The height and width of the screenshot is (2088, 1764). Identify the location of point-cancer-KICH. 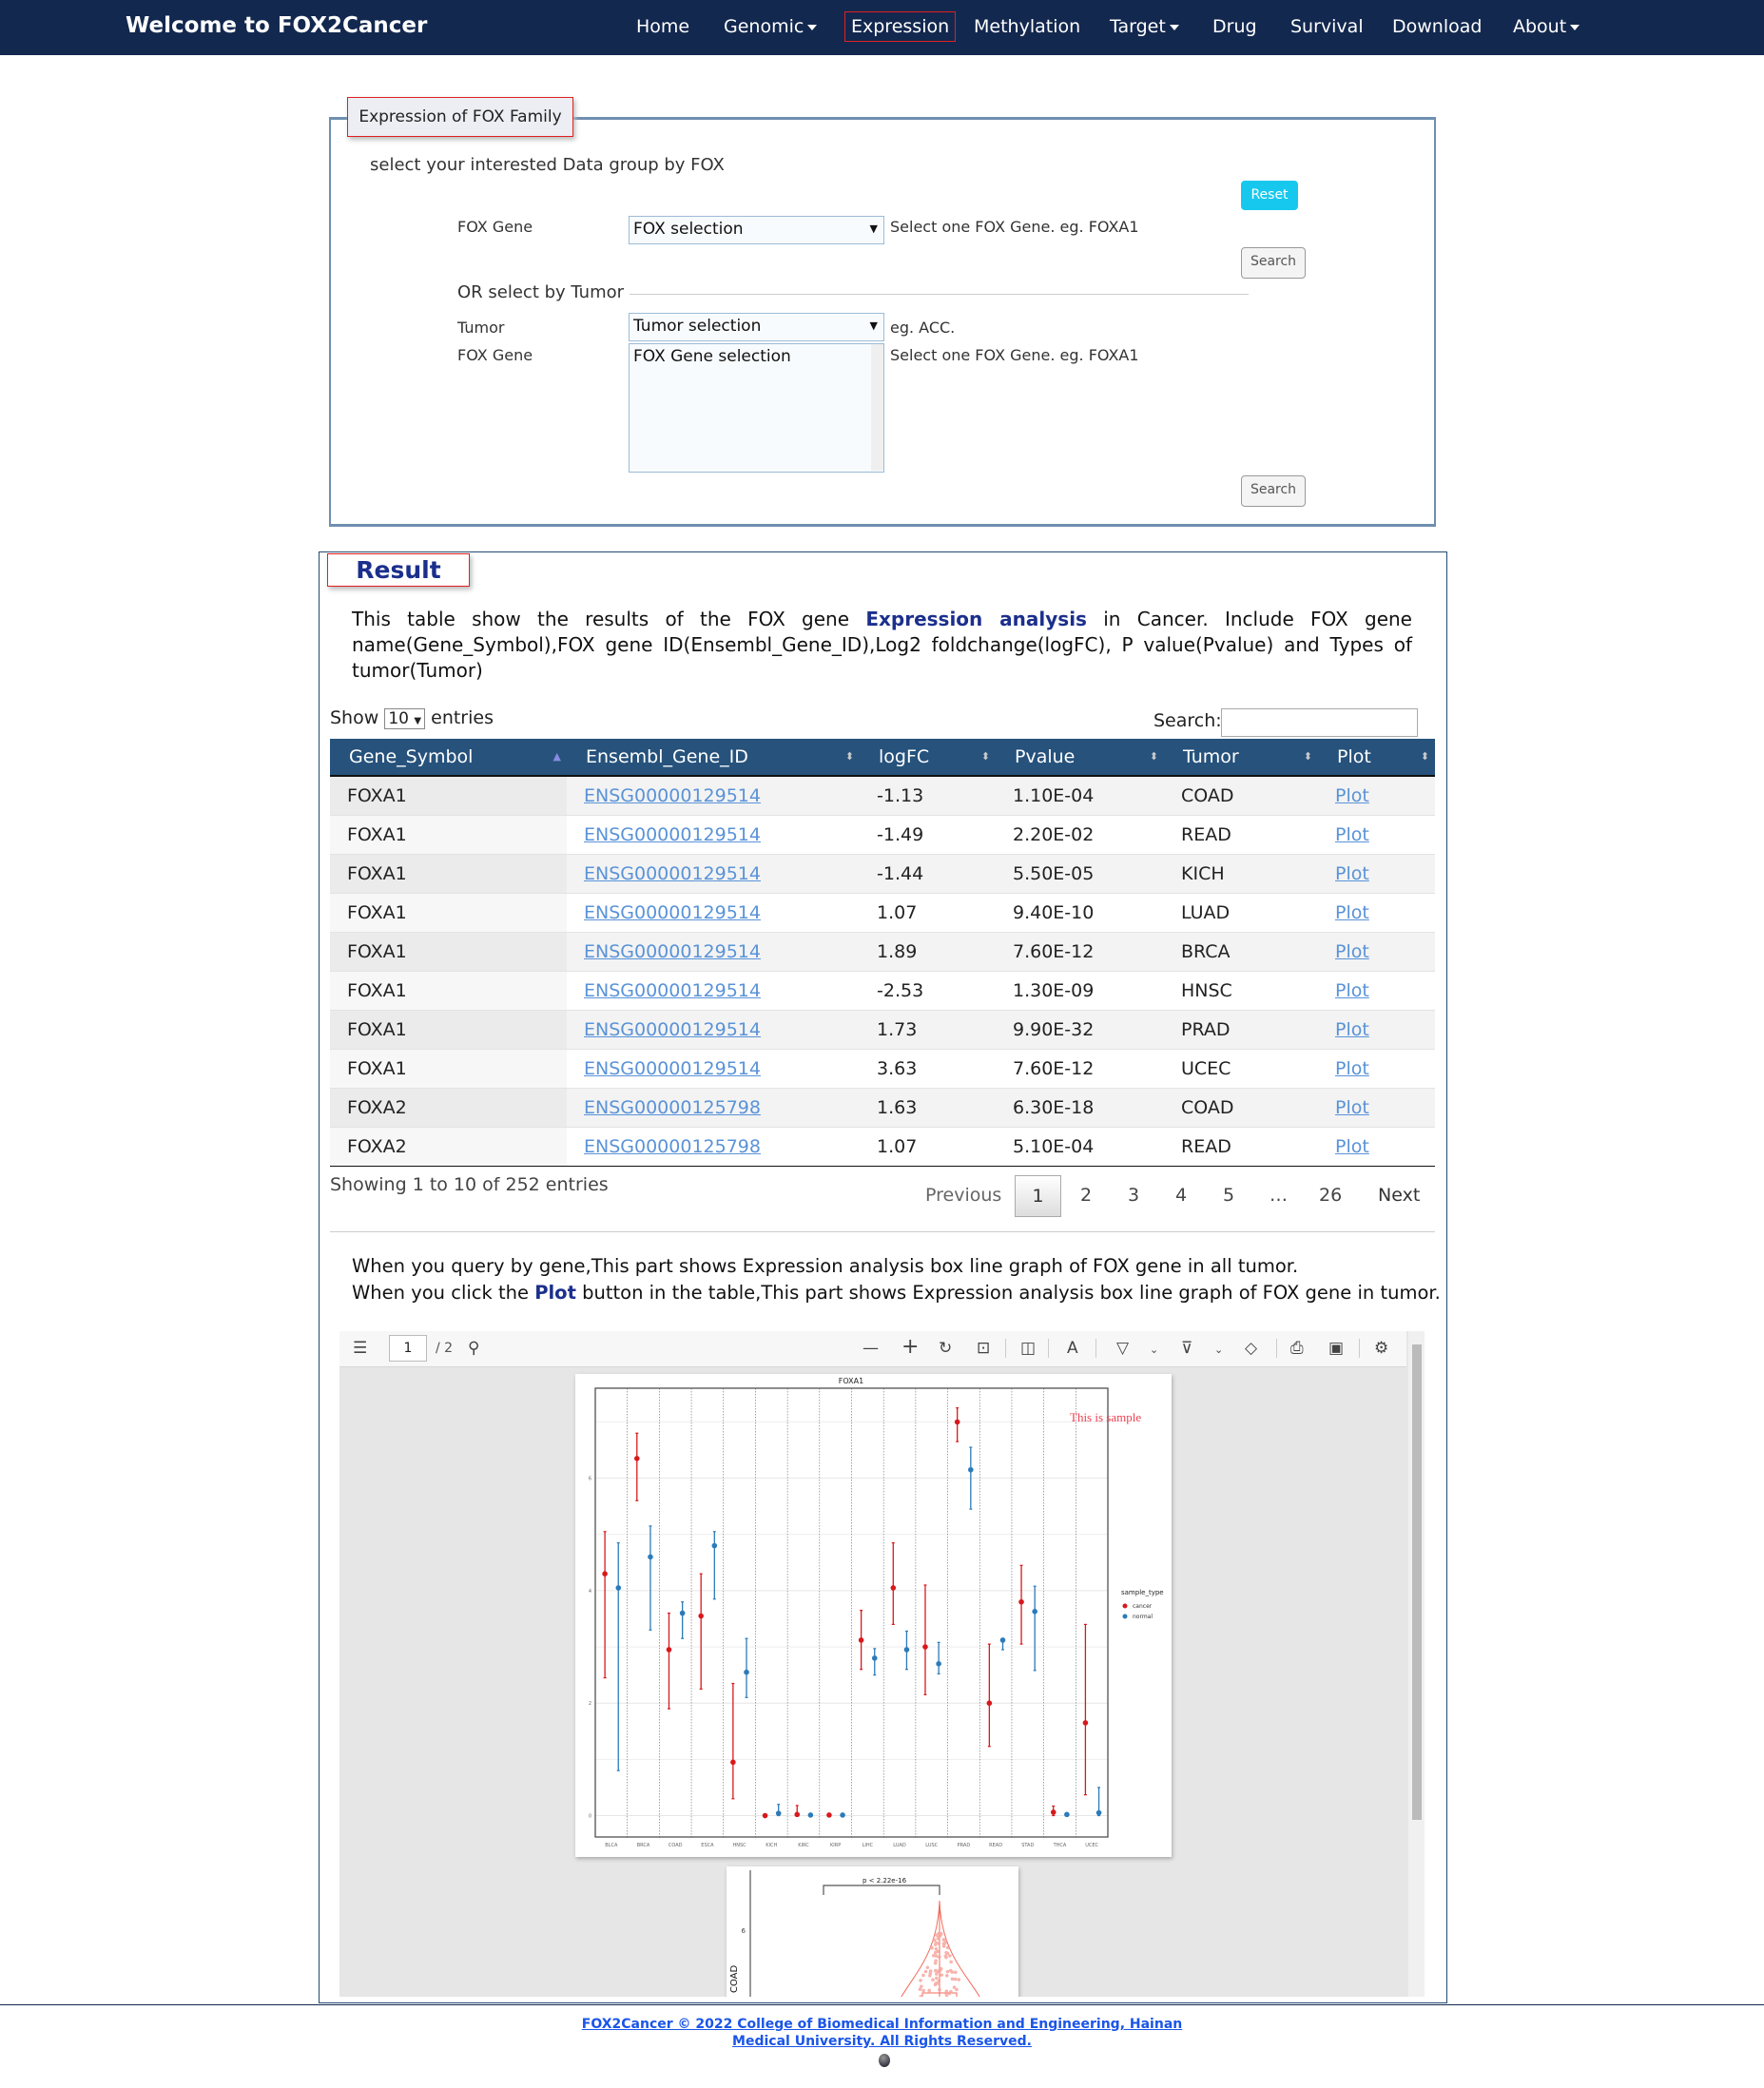
(765, 1815).